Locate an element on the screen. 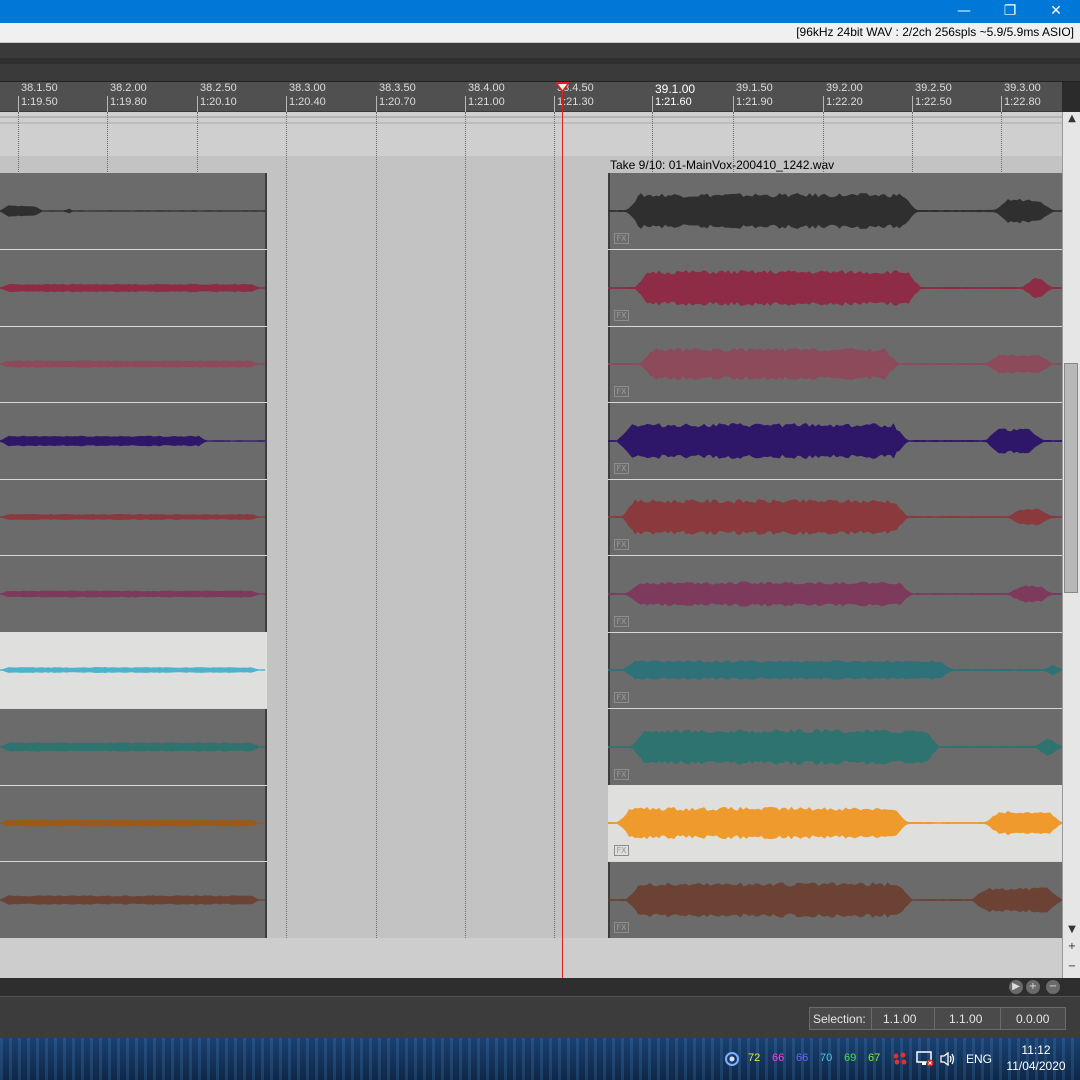 The image size is (1080, 1080). vertical-scroll-thumb is located at coordinates (1071, 478).